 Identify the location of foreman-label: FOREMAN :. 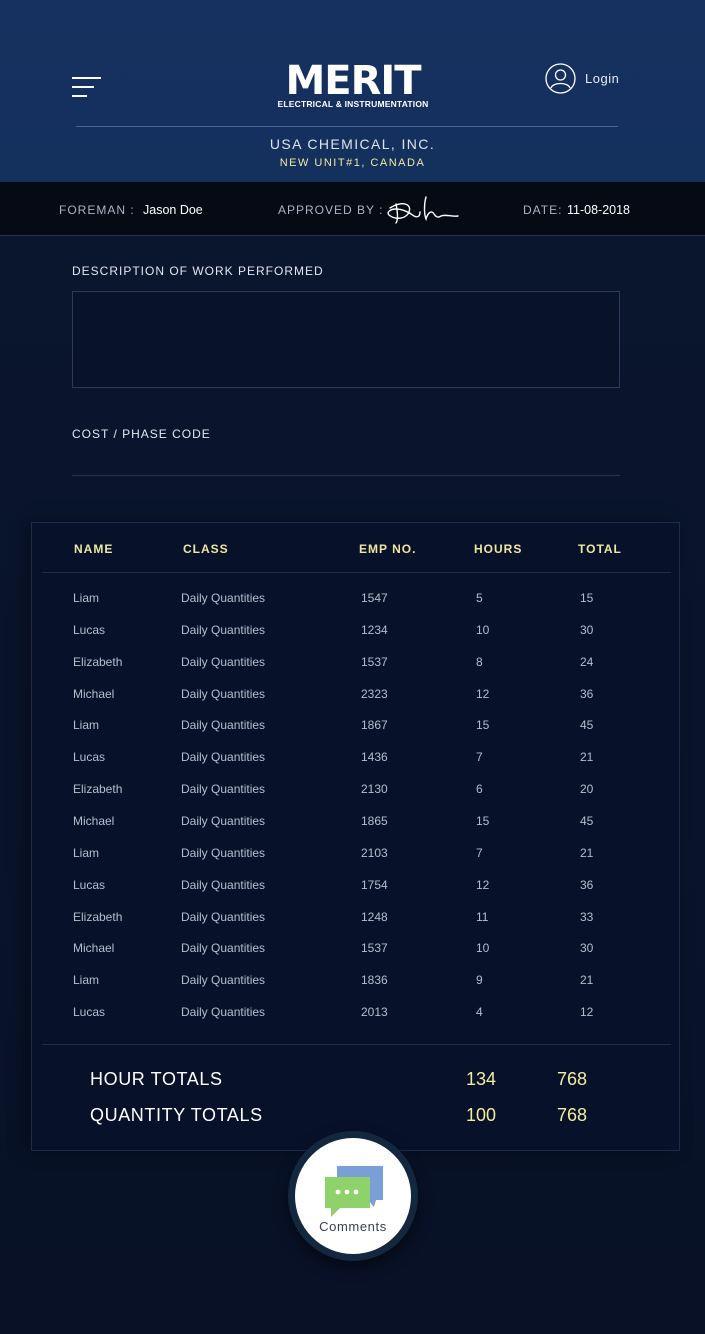
(97, 210).